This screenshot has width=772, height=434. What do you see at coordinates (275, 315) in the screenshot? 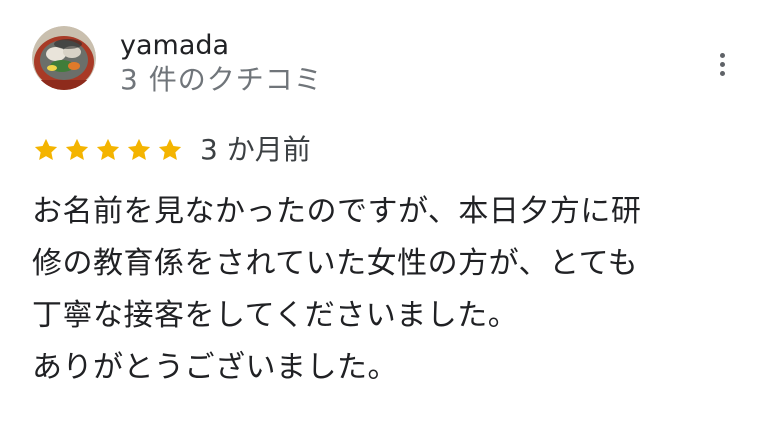
I see `review-text-line: 丁寧な接客をしてくださいました。` at bounding box center [275, 315].